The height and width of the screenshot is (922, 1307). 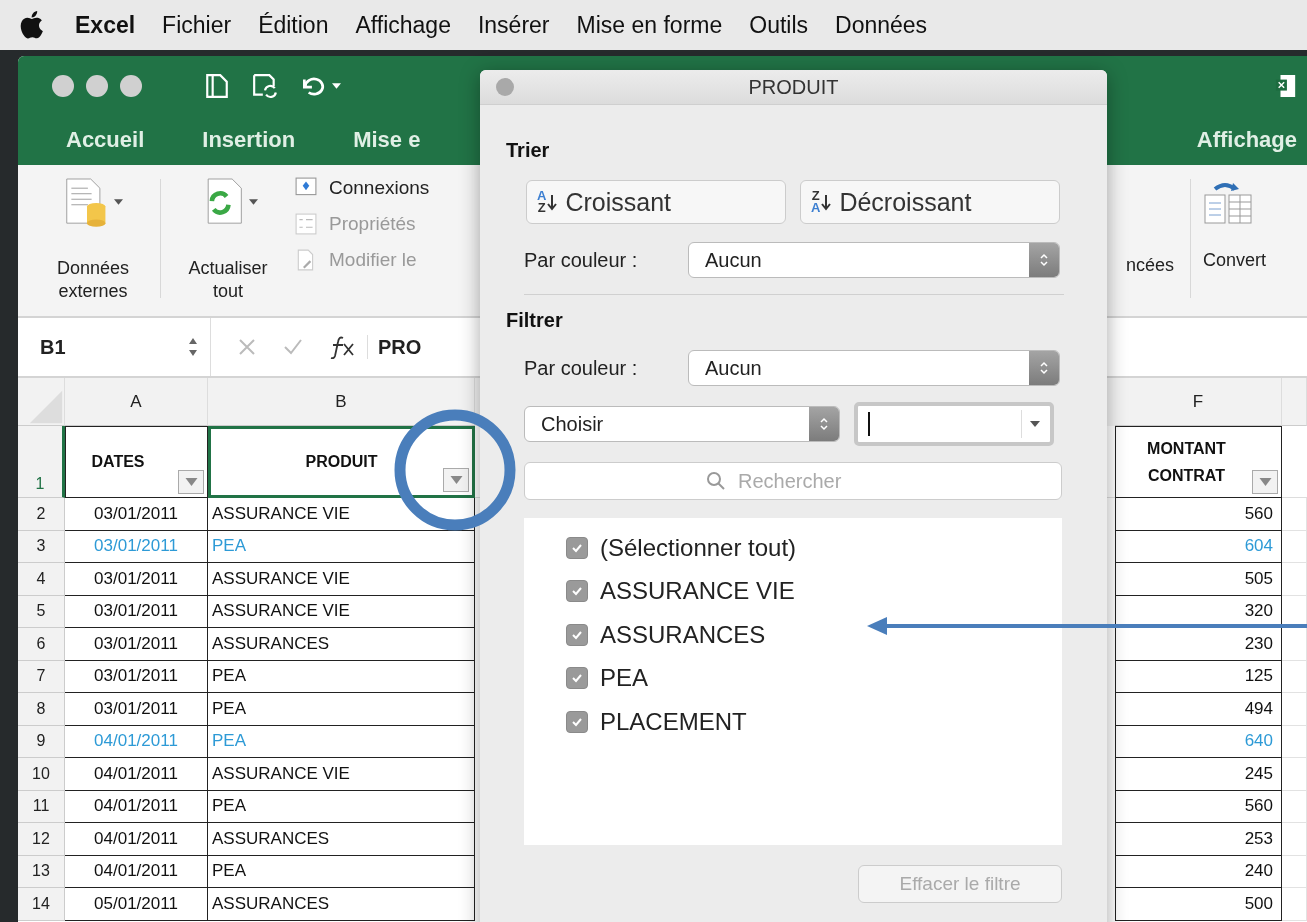 What do you see at coordinates (534, 320) in the screenshot?
I see `section-label: Filtrer` at bounding box center [534, 320].